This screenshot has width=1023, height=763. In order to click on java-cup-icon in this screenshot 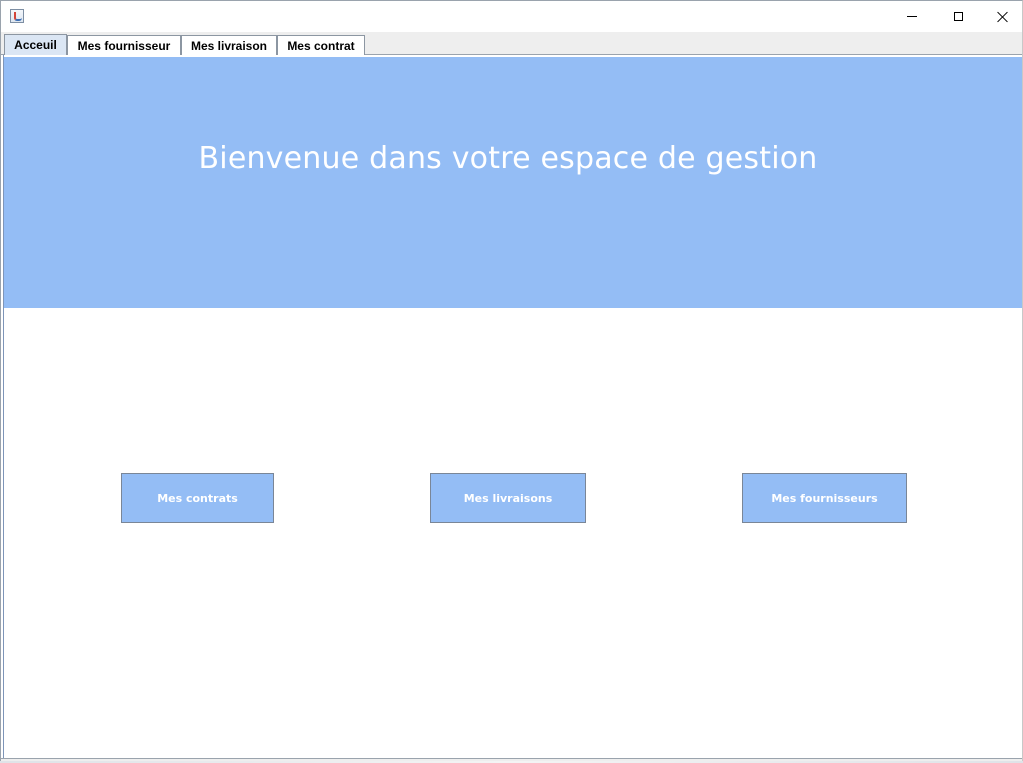, I will do `click(17, 16)`.